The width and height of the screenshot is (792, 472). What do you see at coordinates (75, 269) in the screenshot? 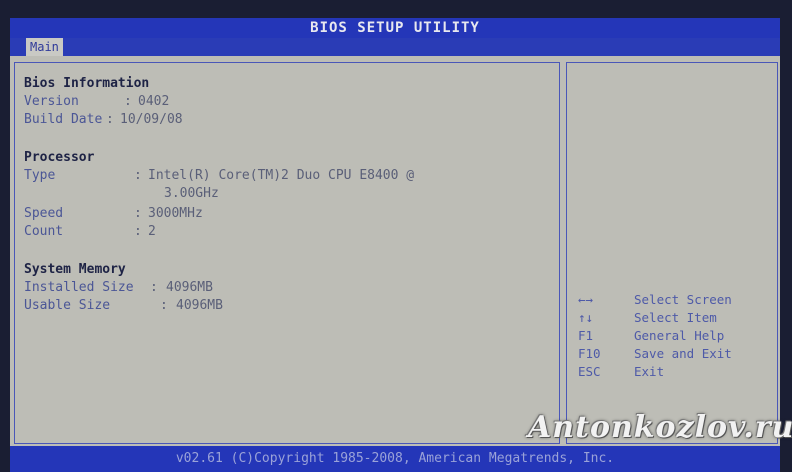
I see `memory-heading: System Memory` at bounding box center [75, 269].